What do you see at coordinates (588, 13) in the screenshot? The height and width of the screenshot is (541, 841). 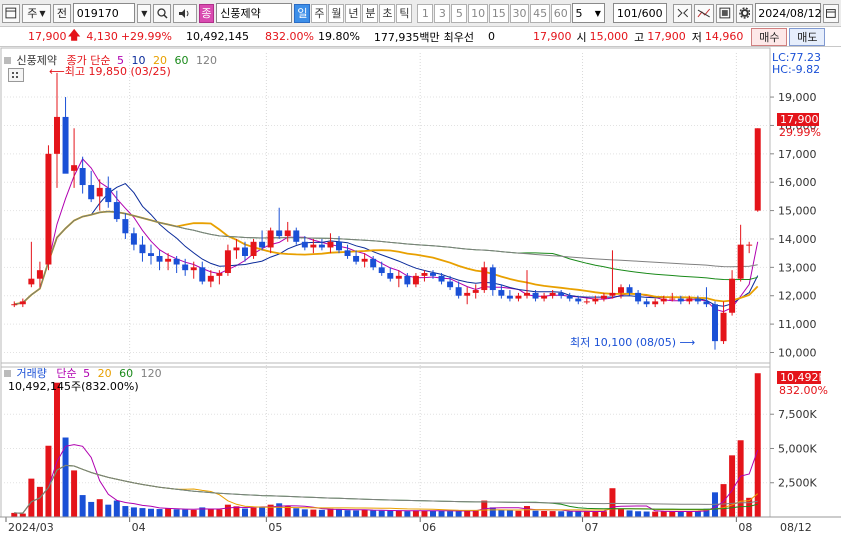 I see `period-count-input: 5 ▼` at bounding box center [588, 13].